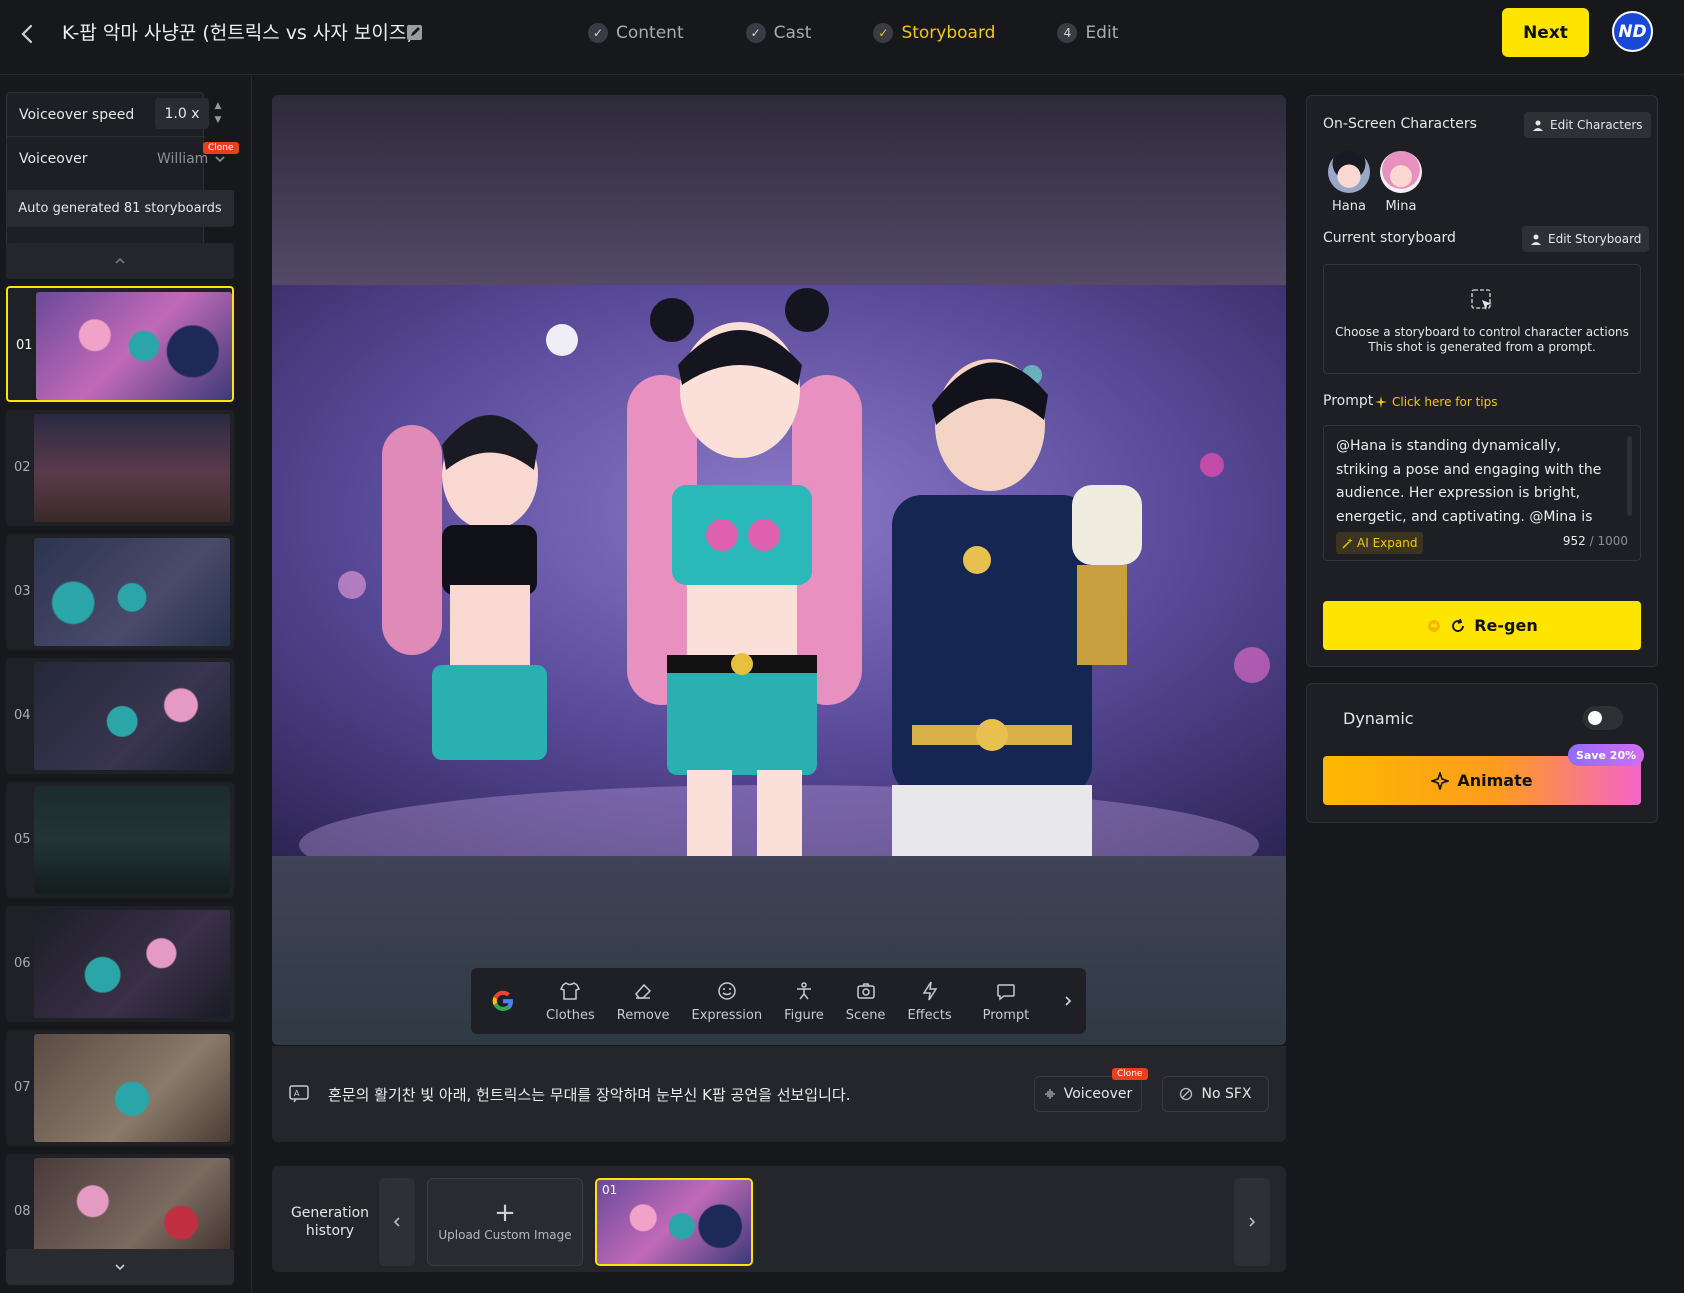 The height and width of the screenshot is (1293, 1684). What do you see at coordinates (1632, 31) in the screenshot?
I see `user-avatar: ND` at bounding box center [1632, 31].